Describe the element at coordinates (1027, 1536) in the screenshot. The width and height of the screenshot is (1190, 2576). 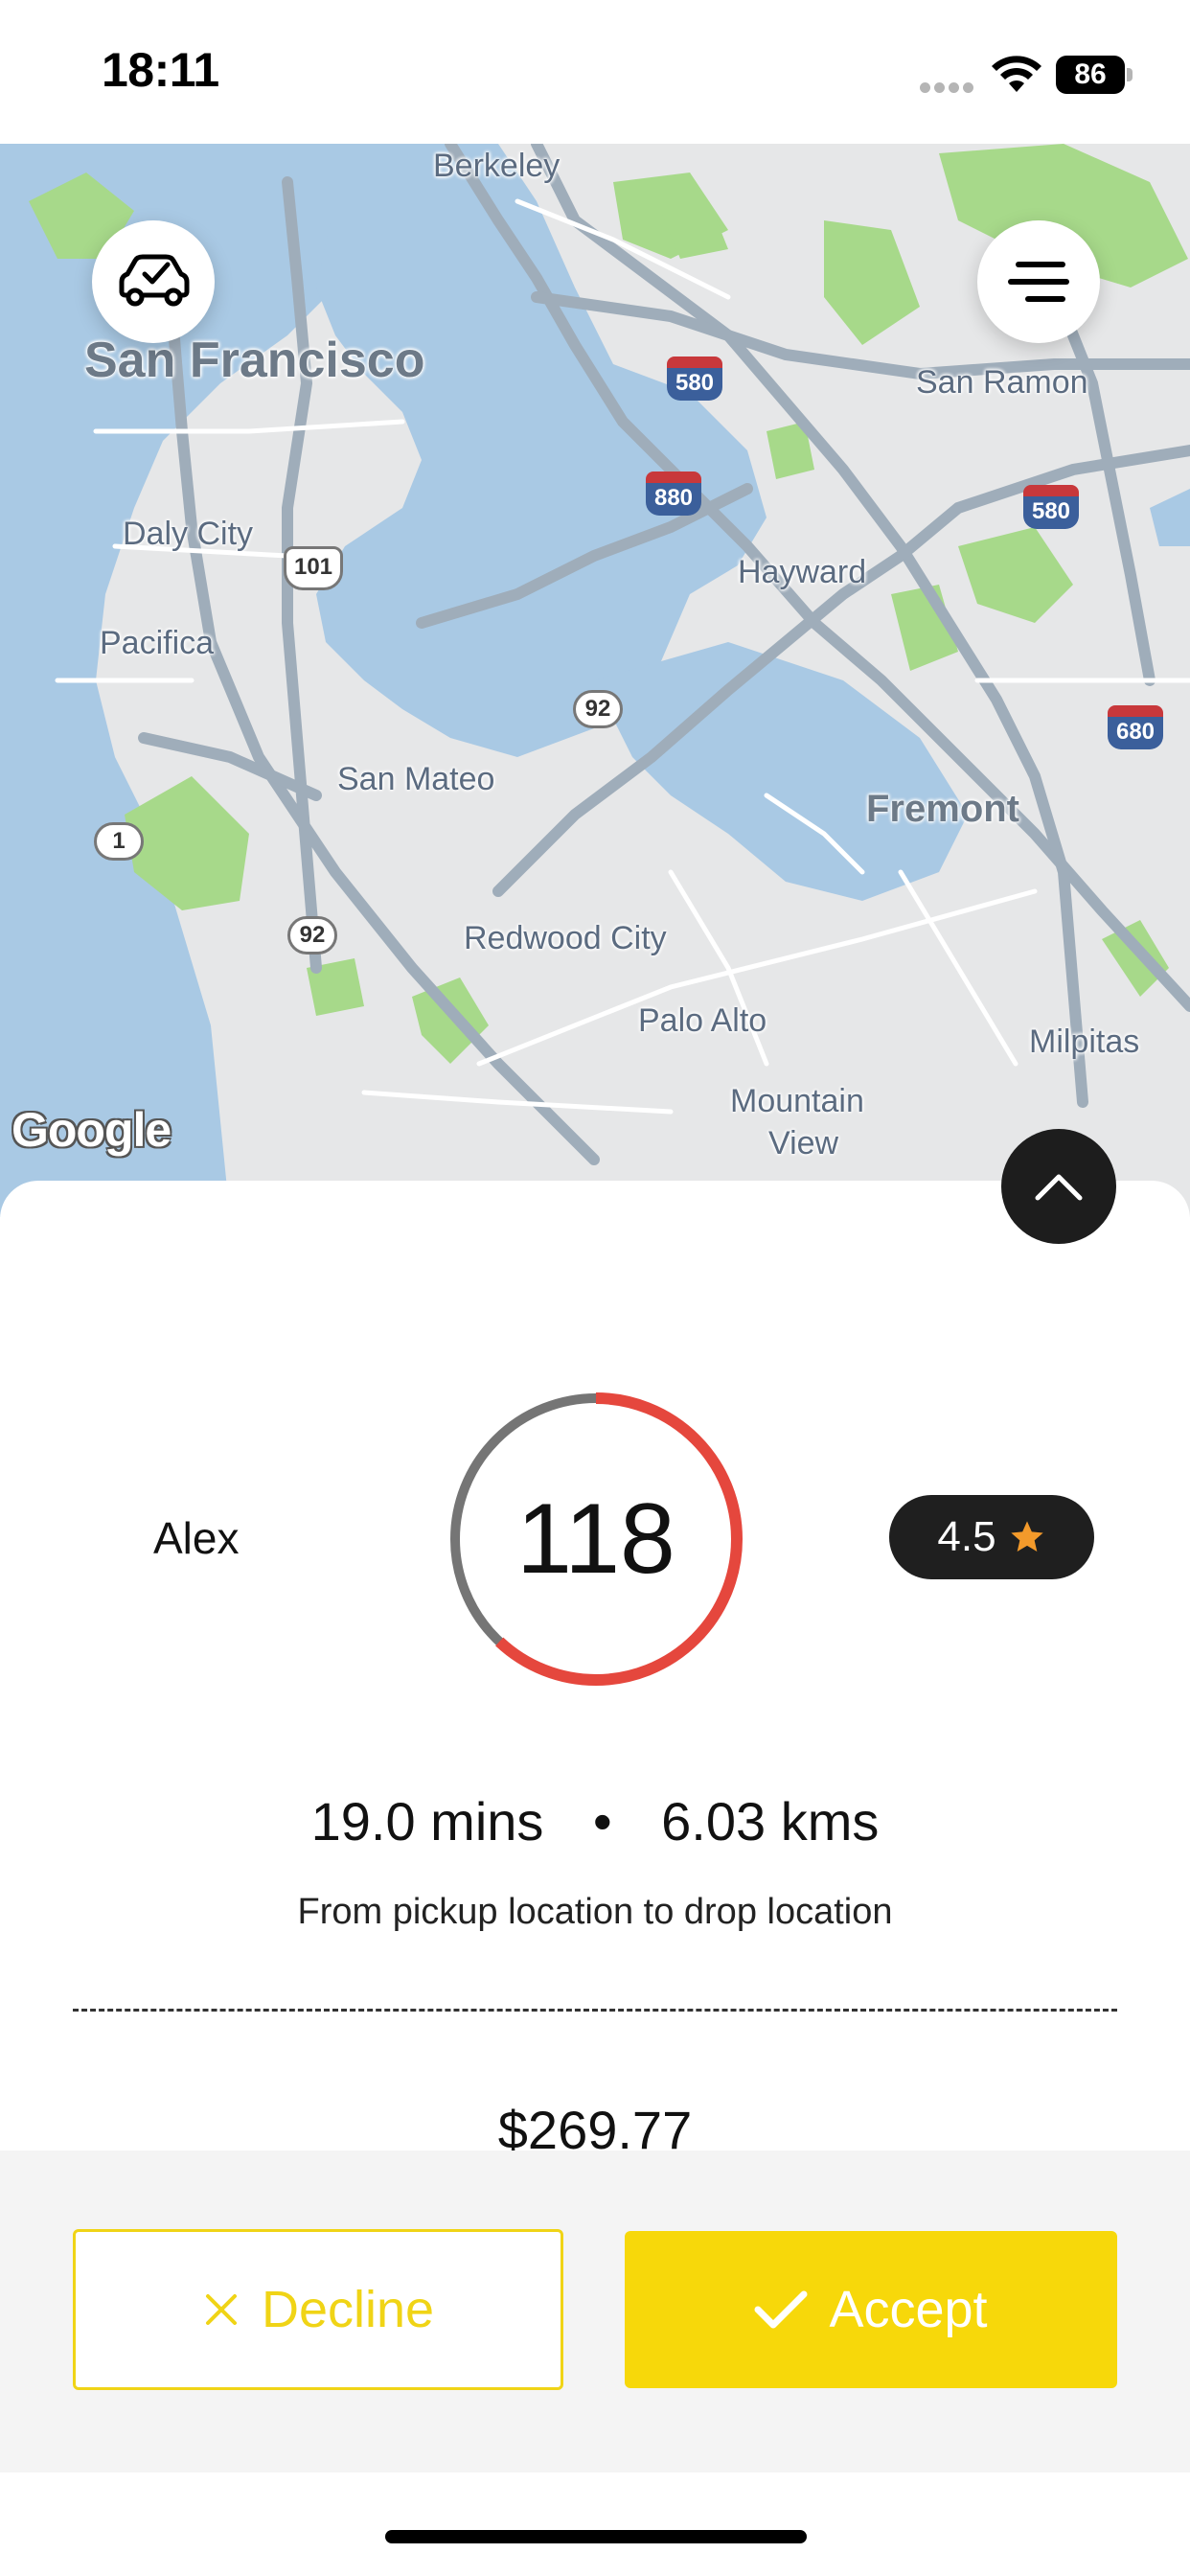
I see `star-icon` at that location.